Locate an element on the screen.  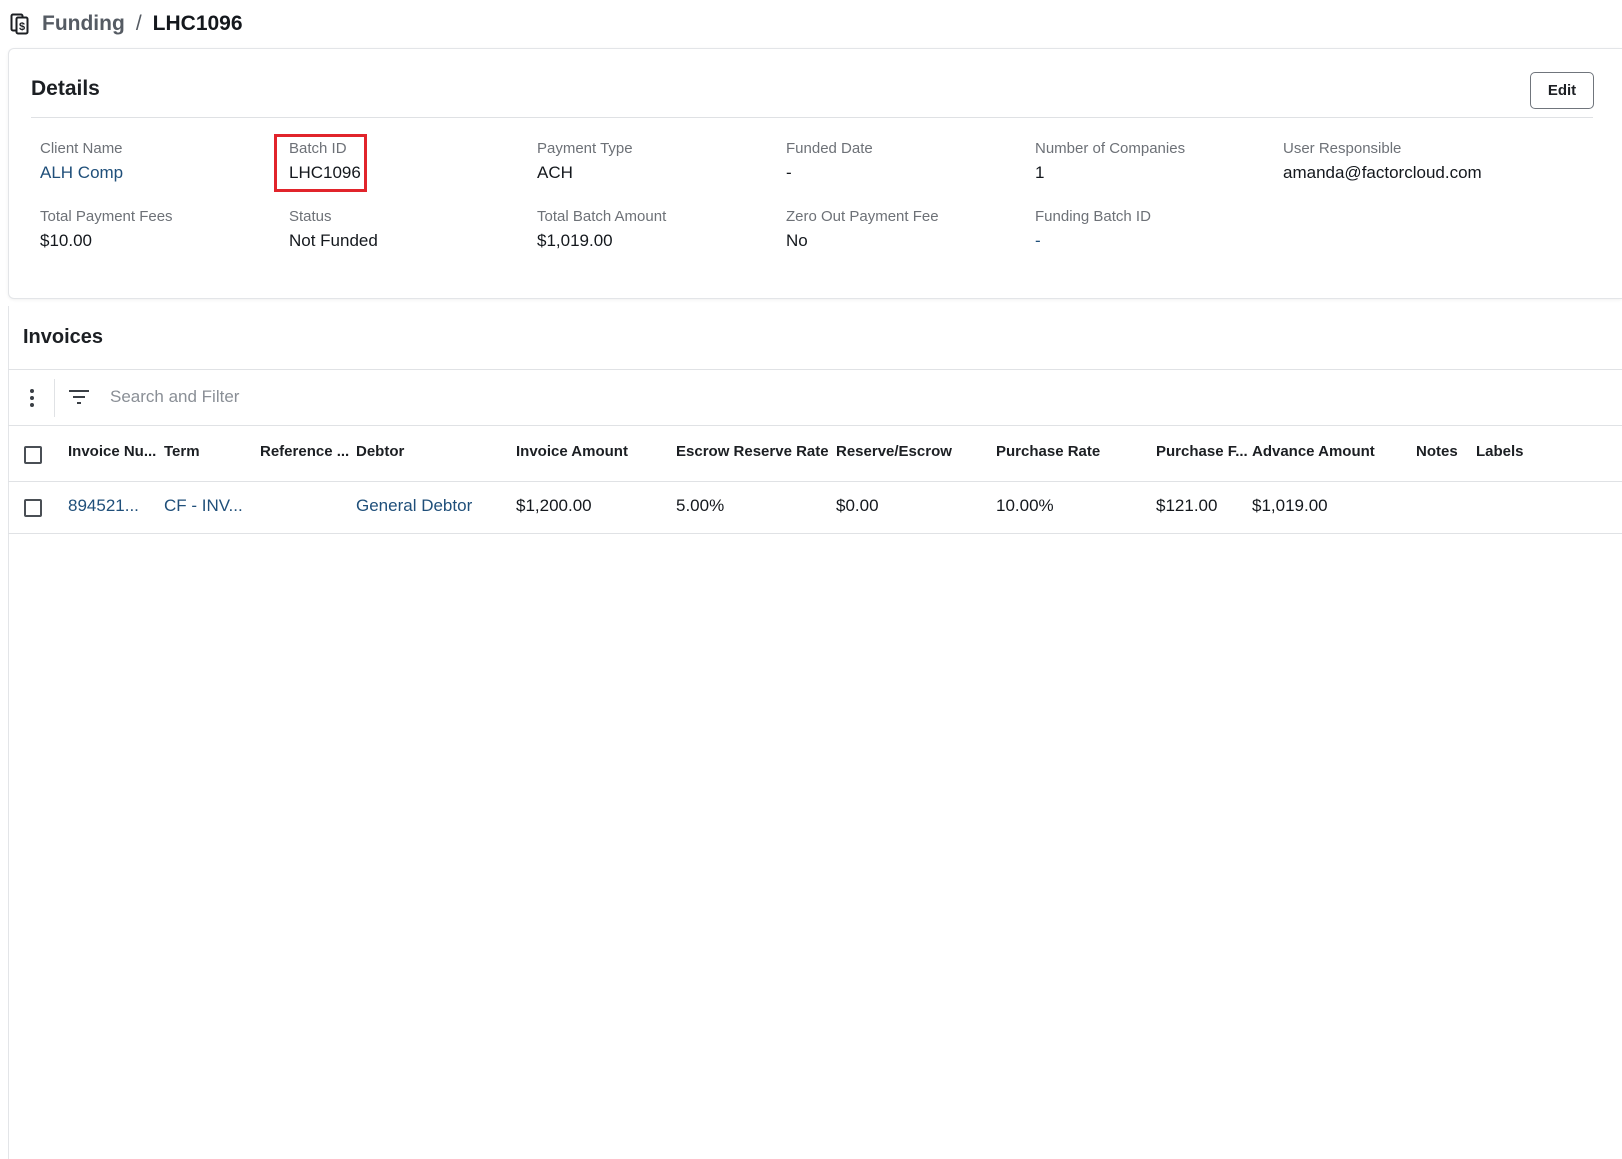
zero-out-payment-fee-label: Zero Out Payment Fee is located at coordinates (862, 216).